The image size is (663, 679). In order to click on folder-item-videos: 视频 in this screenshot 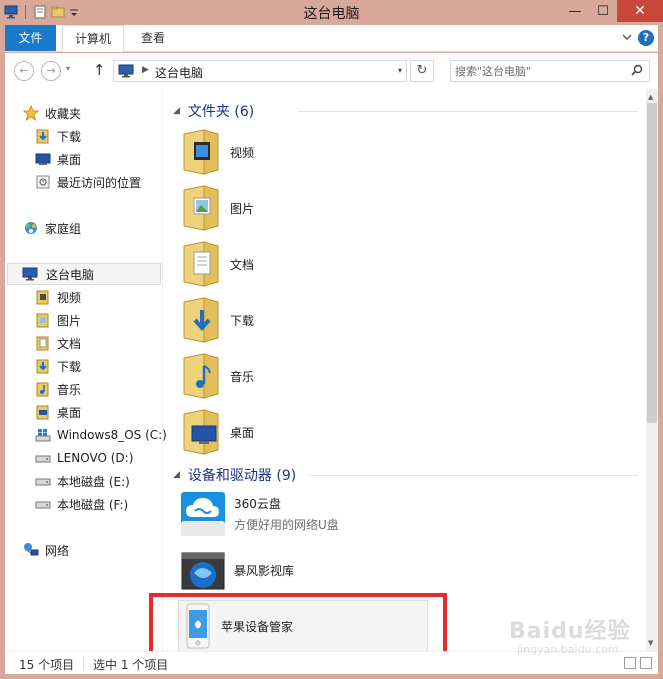, I will do `click(217, 152)`.